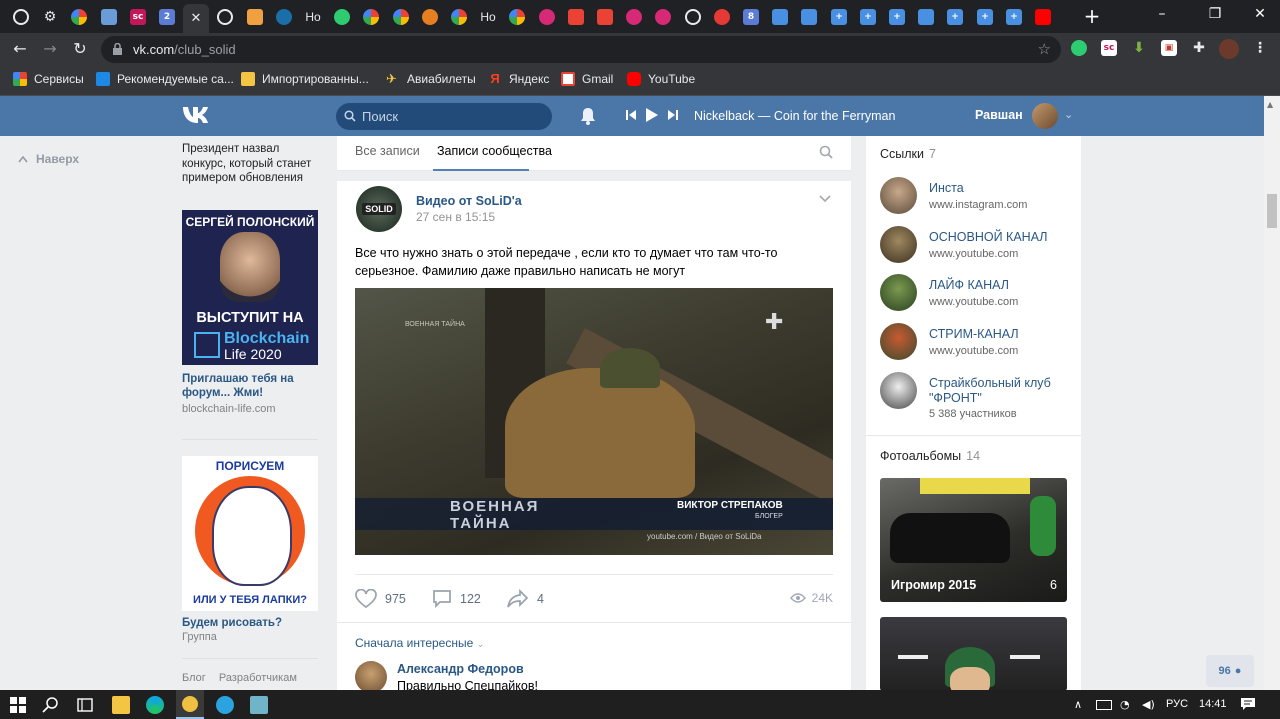 This screenshot has height=719, width=1280. Describe the element at coordinates (121, 705) in the screenshot. I see `file-explorer-icon` at that location.